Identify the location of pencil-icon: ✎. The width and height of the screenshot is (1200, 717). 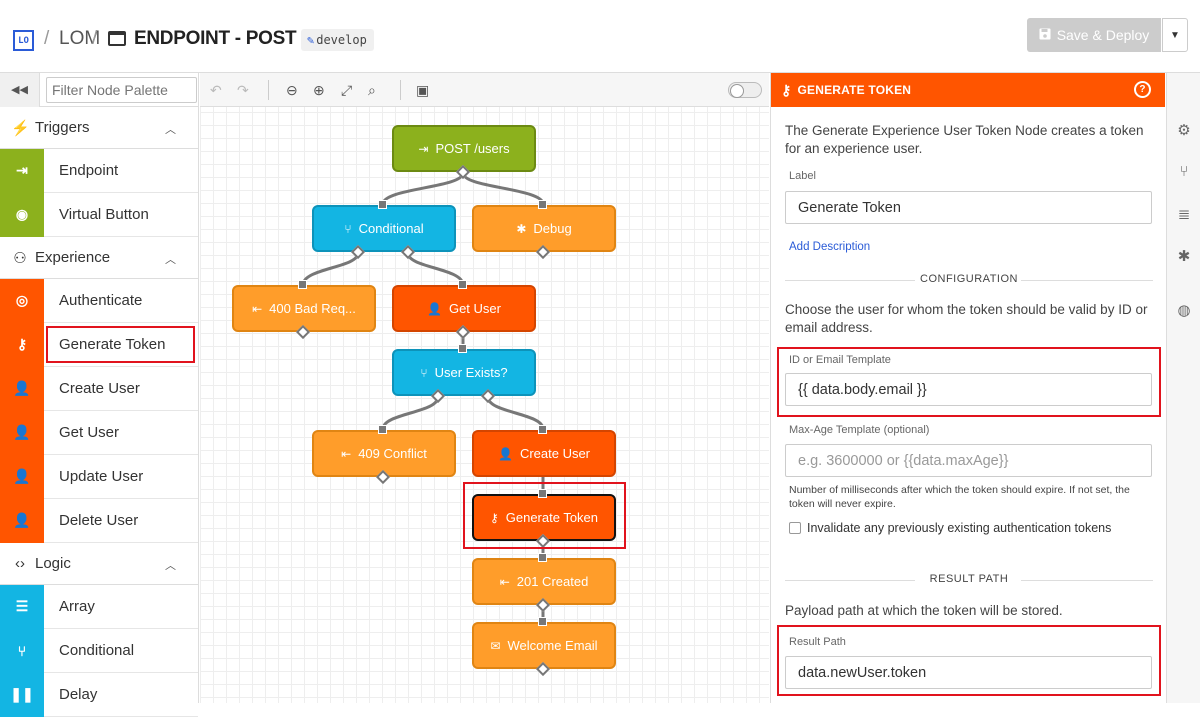
(311, 40).